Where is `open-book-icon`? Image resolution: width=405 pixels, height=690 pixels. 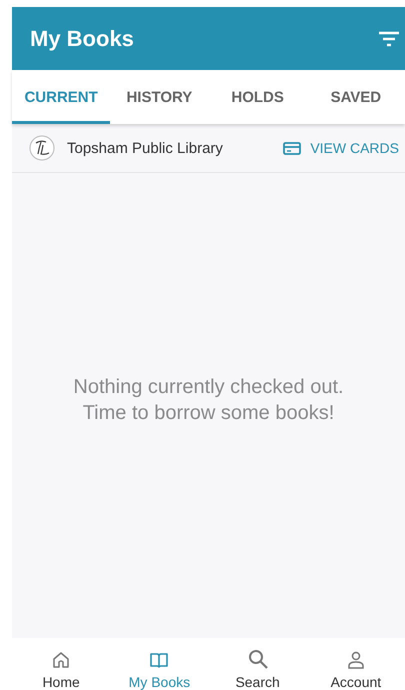 open-book-icon is located at coordinates (159, 660).